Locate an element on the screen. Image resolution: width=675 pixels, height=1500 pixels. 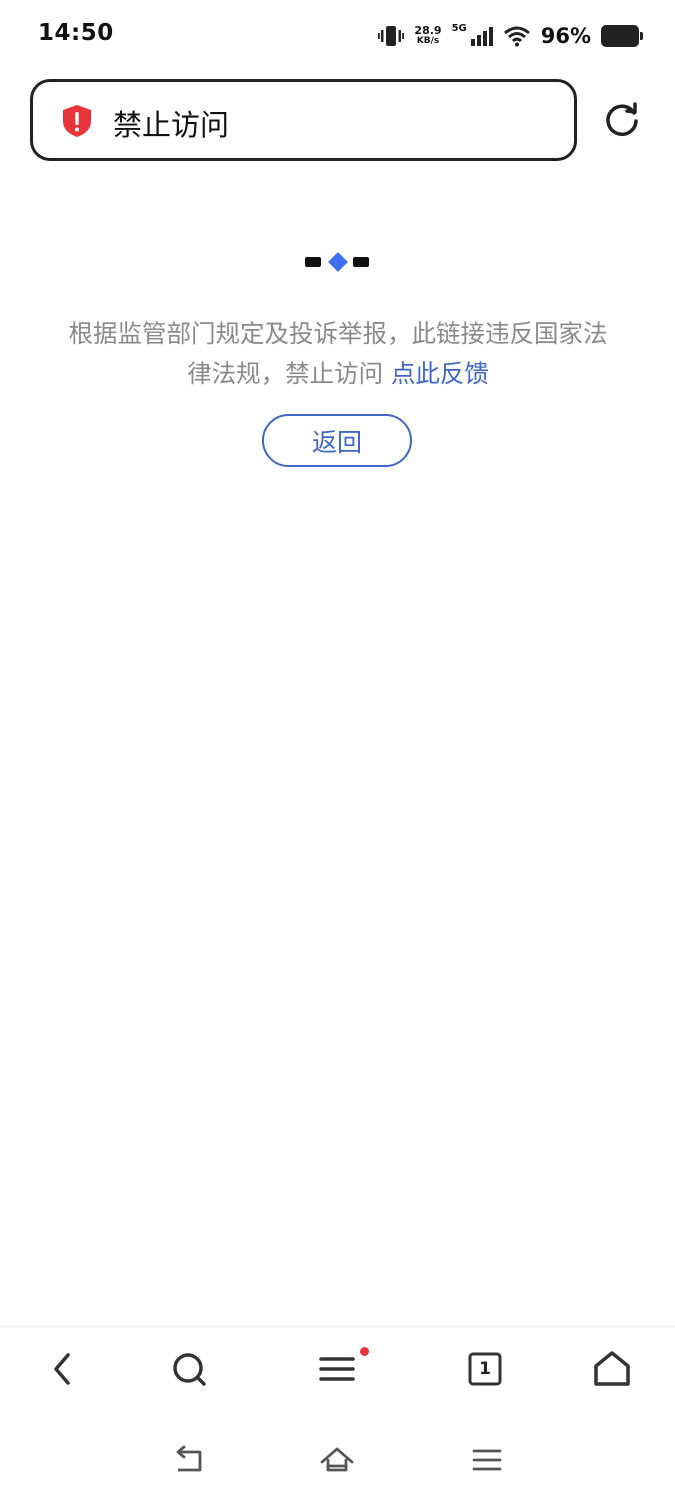
wifi-icon is located at coordinates (516, 36).